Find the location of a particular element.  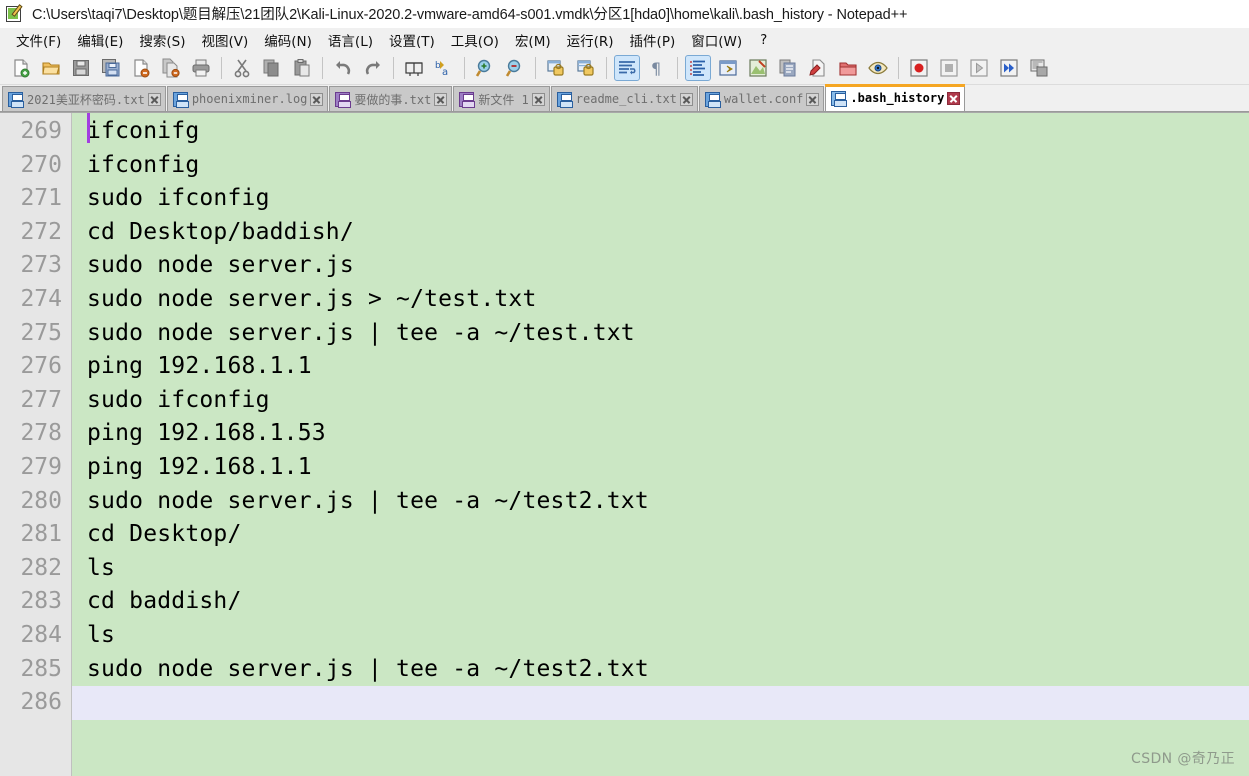

macro-record-icon is located at coordinates (919, 68).